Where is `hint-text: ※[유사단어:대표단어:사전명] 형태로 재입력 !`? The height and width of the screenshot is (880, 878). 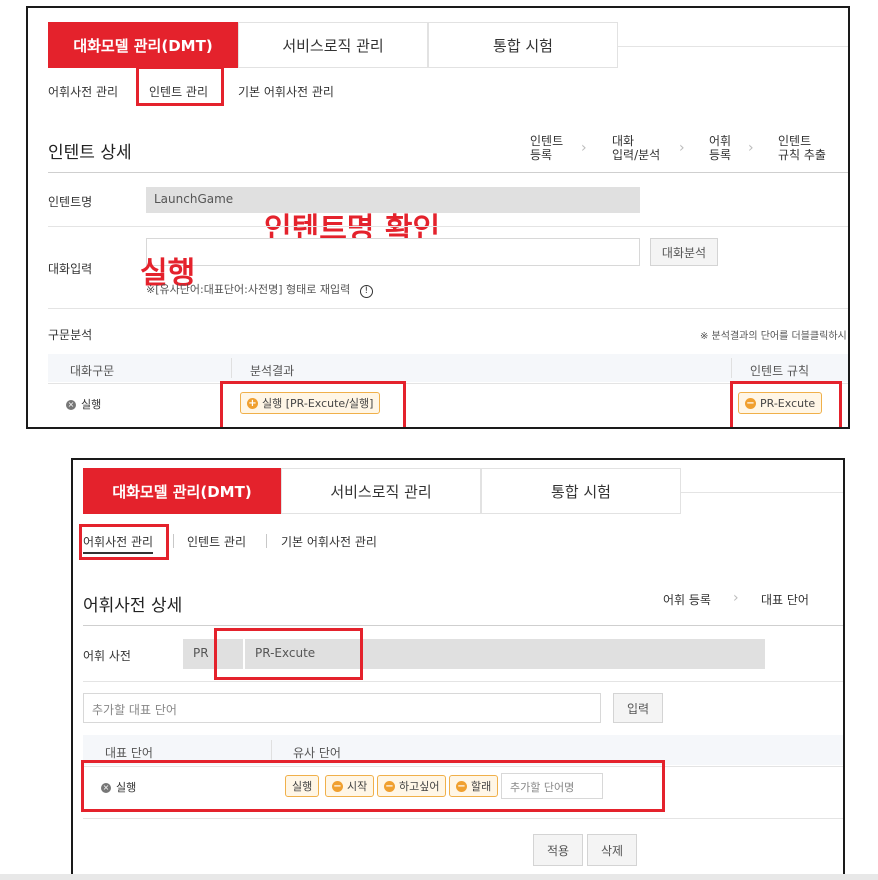 hint-text: ※[유사단어:대표단어:사전명] 형태로 재입력 ! is located at coordinates (259, 289).